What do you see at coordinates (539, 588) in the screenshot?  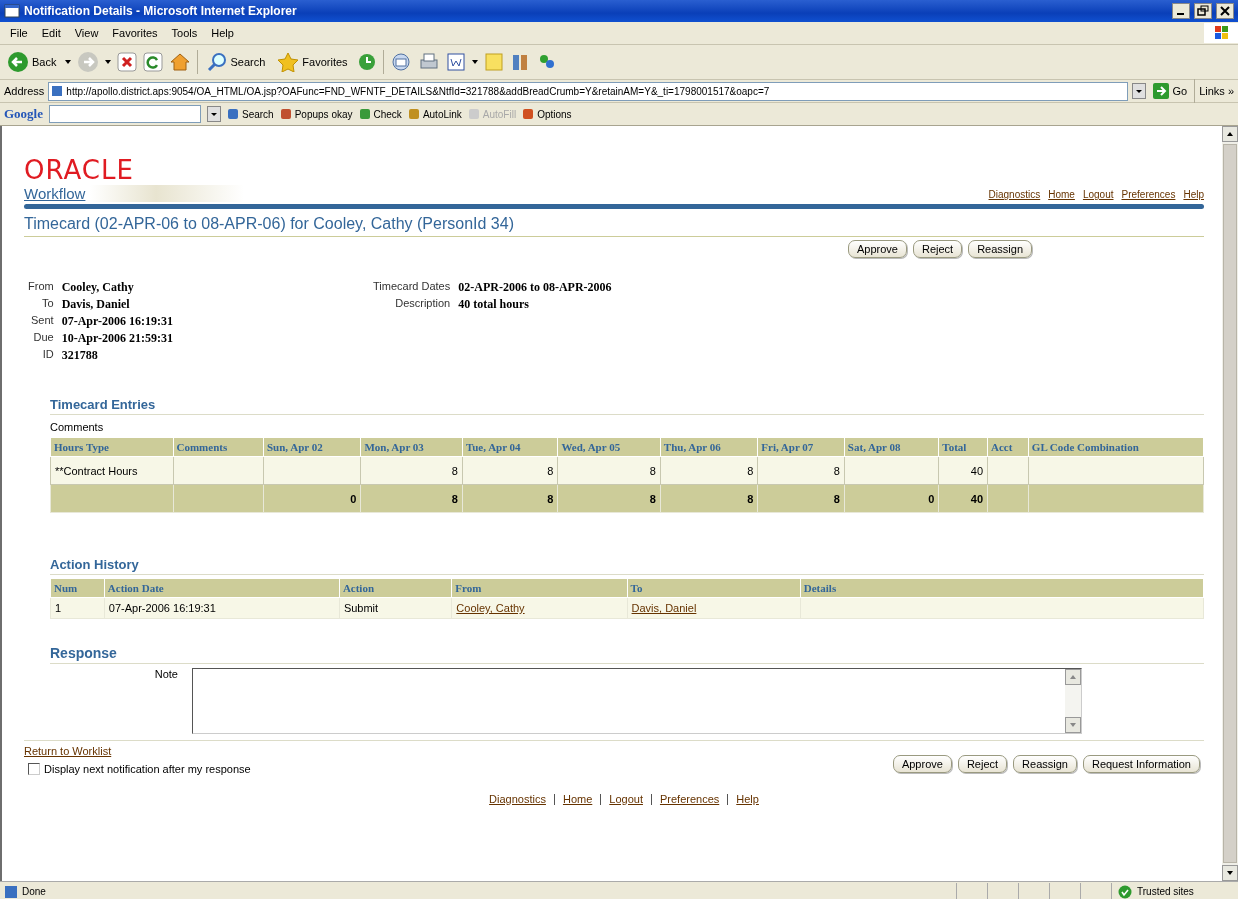 I see `column-header: From` at bounding box center [539, 588].